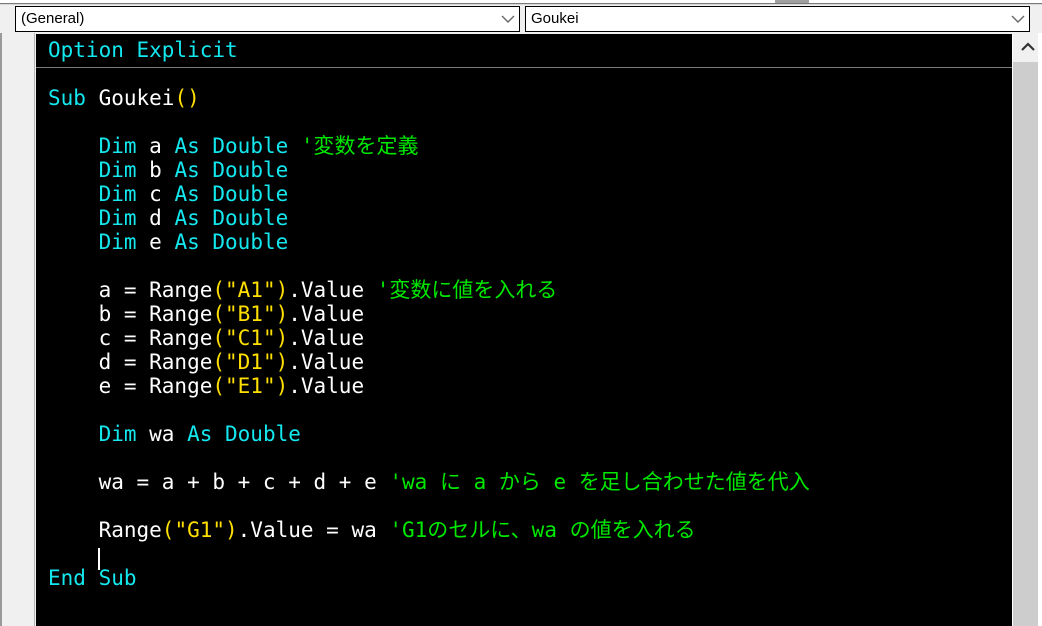  What do you see at coordinates (250, 314) in the screenshot?
I see `code-token-str: ("B1")` at bounding box center [250, 314].